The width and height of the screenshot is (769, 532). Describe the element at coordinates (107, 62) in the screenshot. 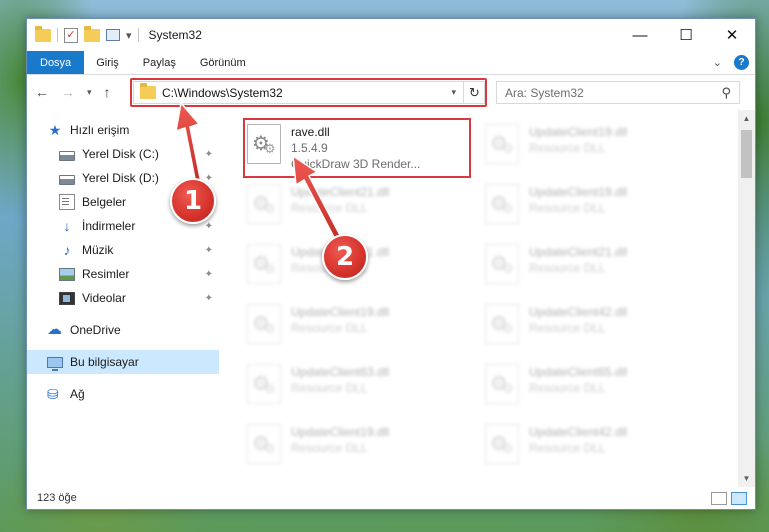

I see `tab-home: Giriş` at that location.